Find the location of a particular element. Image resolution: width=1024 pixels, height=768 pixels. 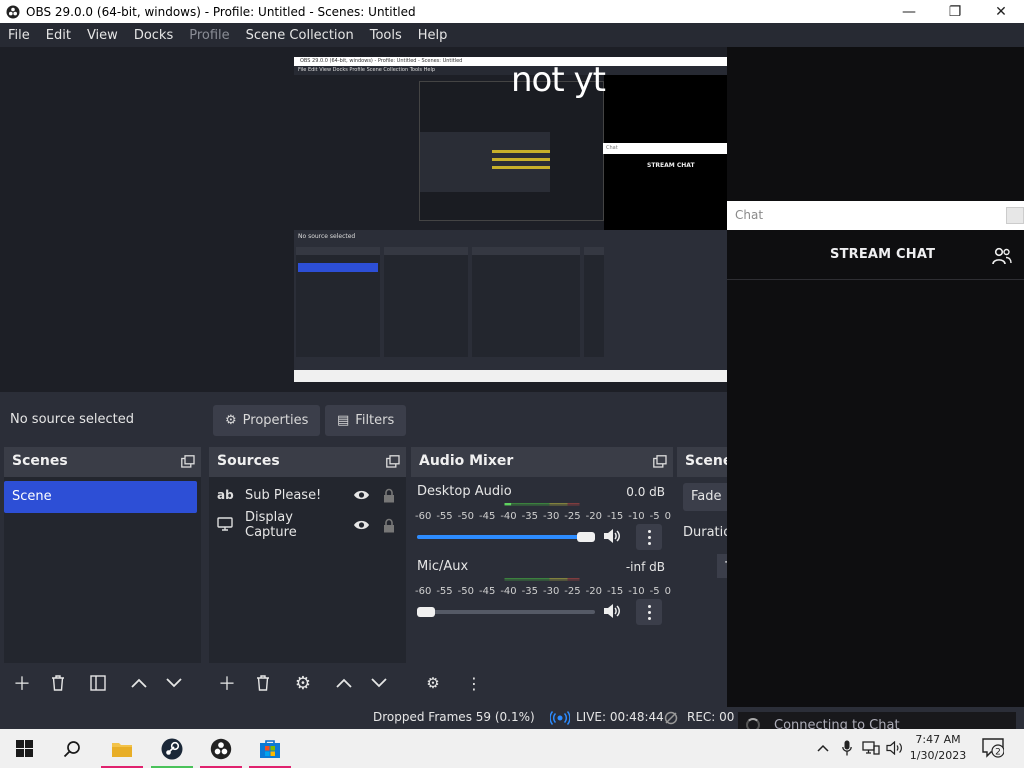

scene-transitions-dock: Scene Fade Duratio - is located at coordinates (702, 576).